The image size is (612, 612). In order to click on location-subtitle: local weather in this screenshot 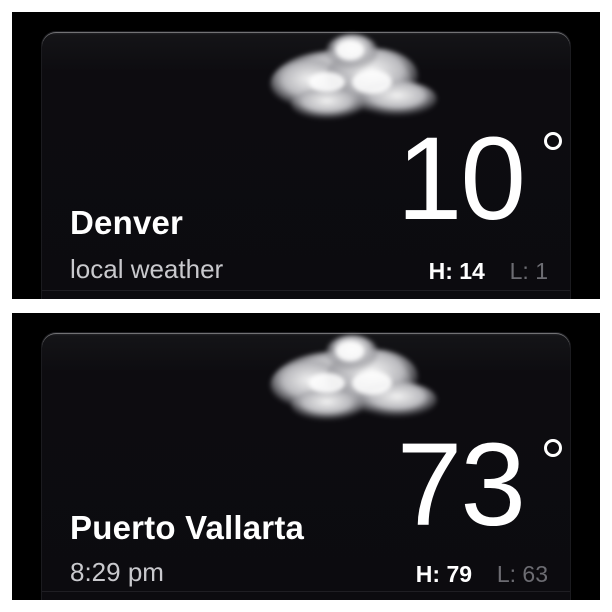, I will do `click(147, 269)`.